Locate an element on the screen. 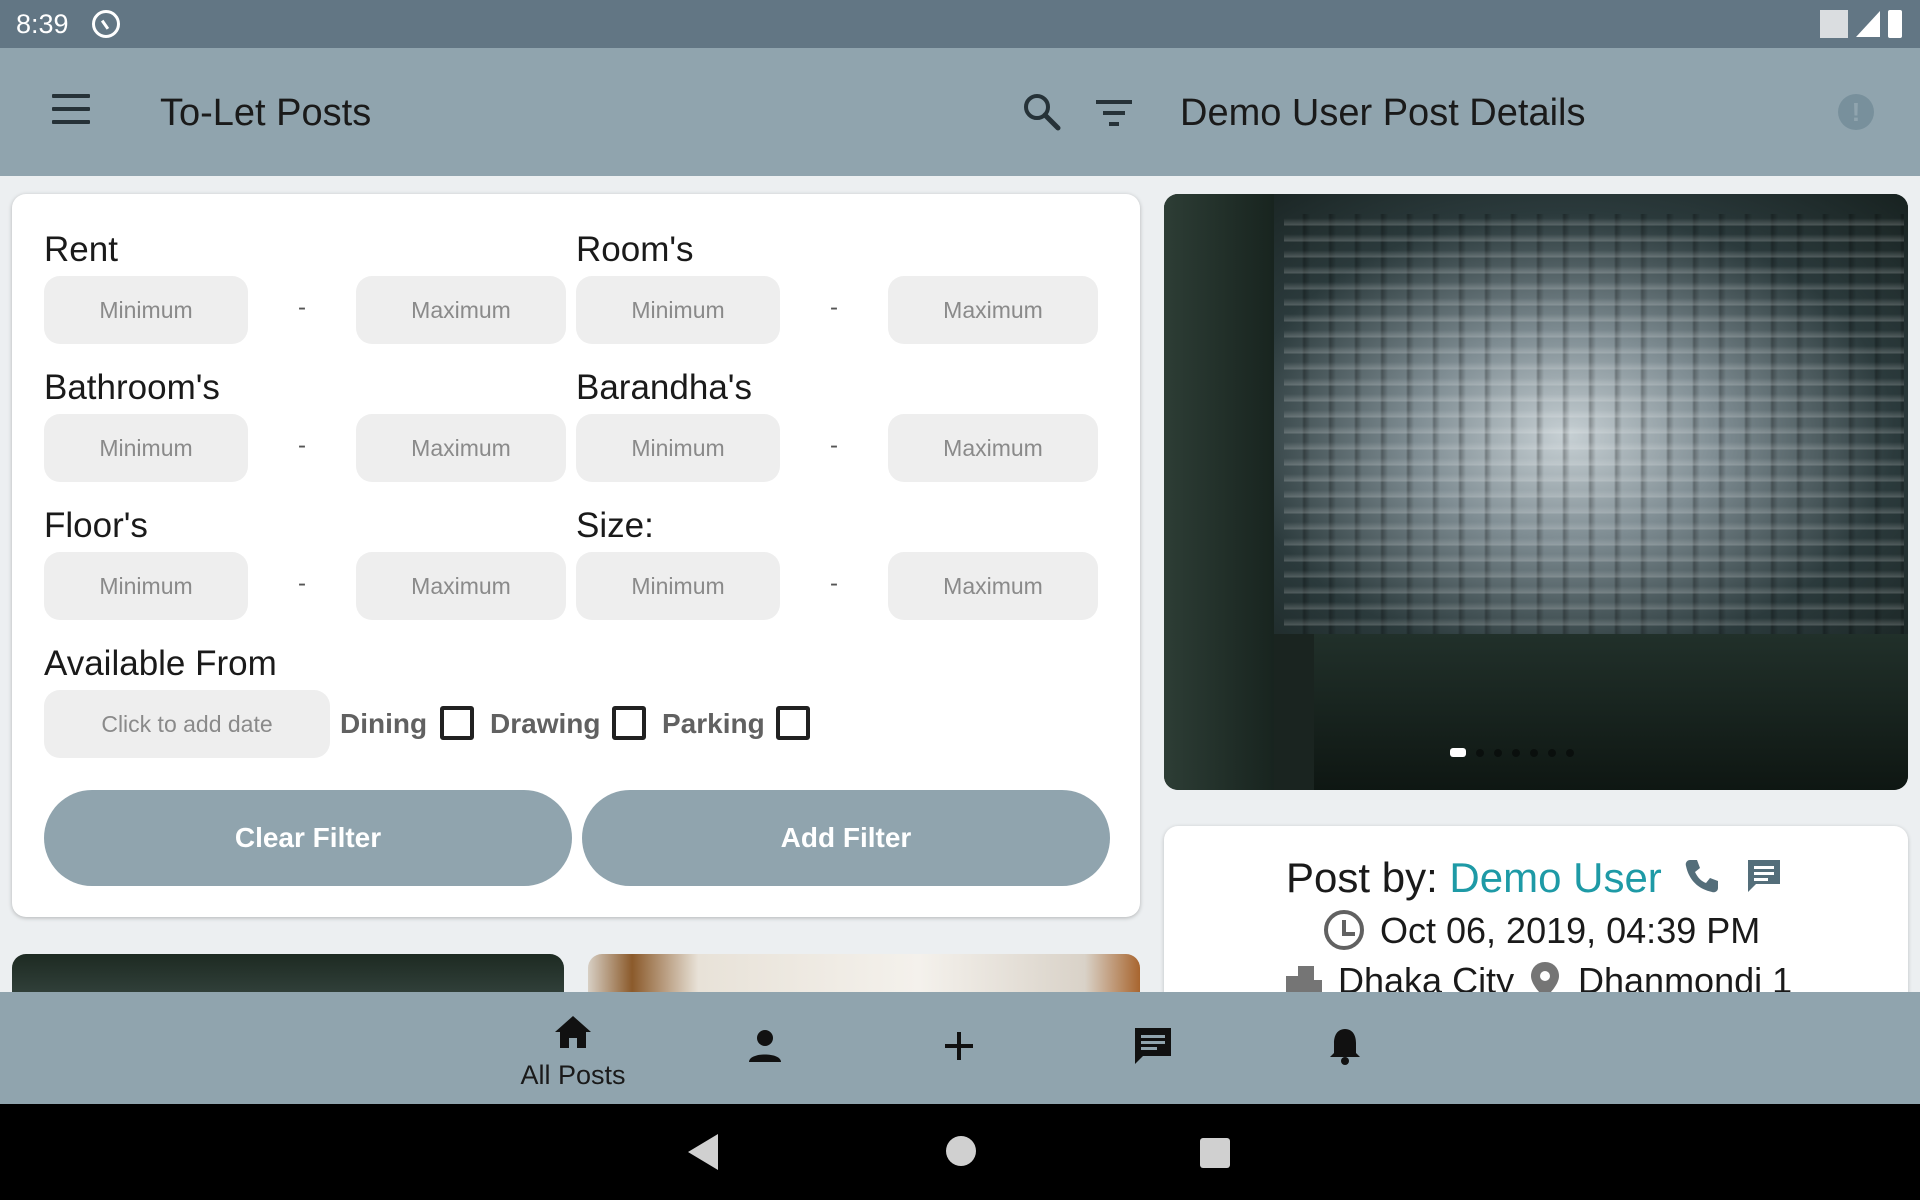 Image resolution: width=1920 pixels, height=1200 pixels. barandhas-min-input: Minimum is located at coordinates (678, 448).